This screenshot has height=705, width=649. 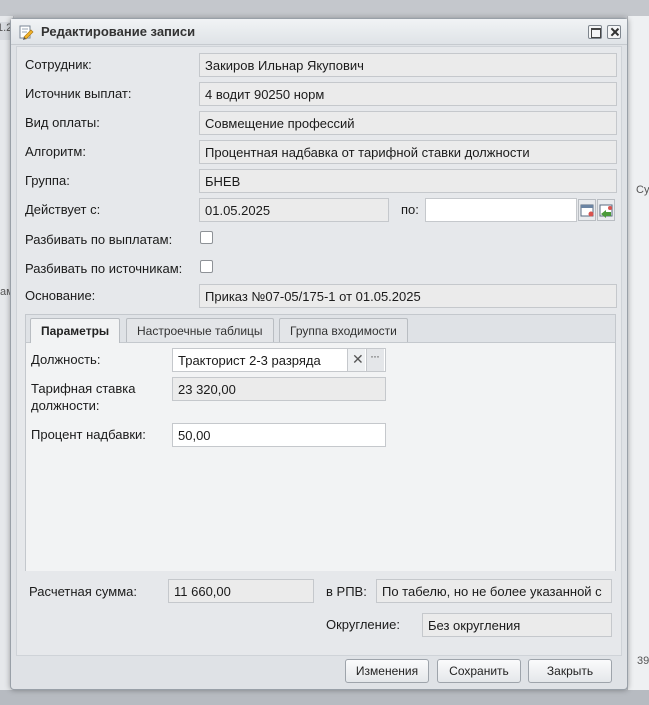 What do you see at coordinates (408, 123) in the screenshot?
I see `payment-type-field: Совмещение профессий` at bounding box center [408, 123].